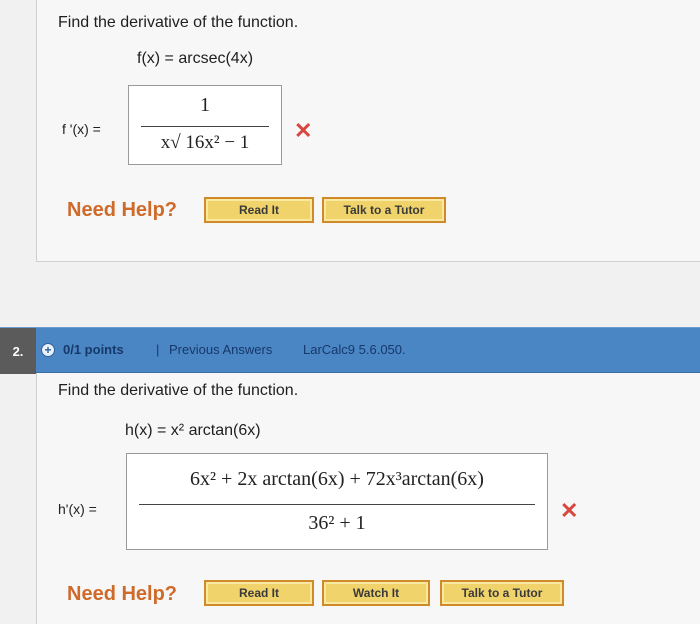  Describe the element at coordinates (178, 22) in the screenshot. I see `problem-1-question: Find the derivative of the function.` at that location.